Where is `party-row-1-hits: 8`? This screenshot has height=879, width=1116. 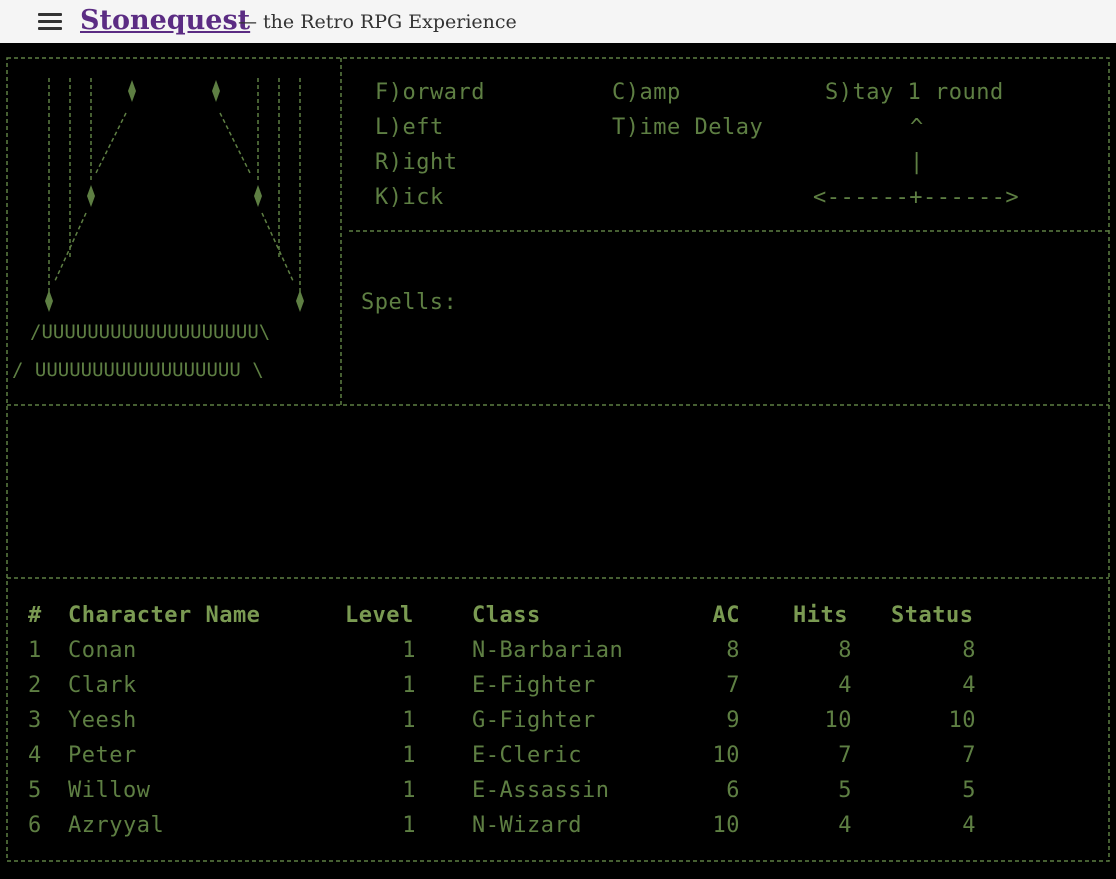
party-row-1-hits: 8 is located at coordinates (845, 650).